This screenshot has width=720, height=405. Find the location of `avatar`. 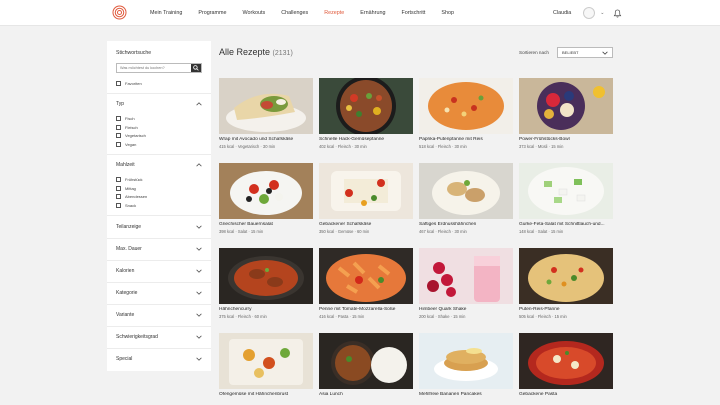

avatar is located at coordinates (589, 13).